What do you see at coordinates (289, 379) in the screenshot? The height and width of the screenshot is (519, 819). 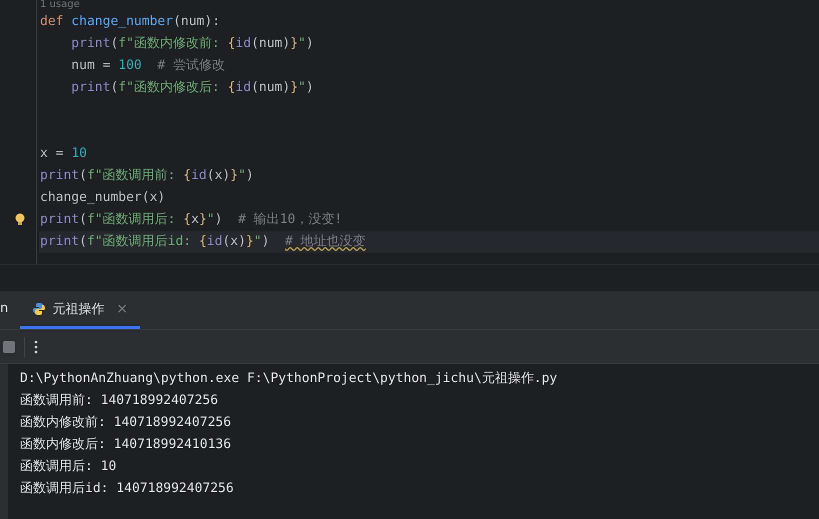 I see `console-line: D:\PythonAnZhuang\python.exe F:\PythonProject\python_jichu\元祖操作.py` at bounding box center [289, 379].